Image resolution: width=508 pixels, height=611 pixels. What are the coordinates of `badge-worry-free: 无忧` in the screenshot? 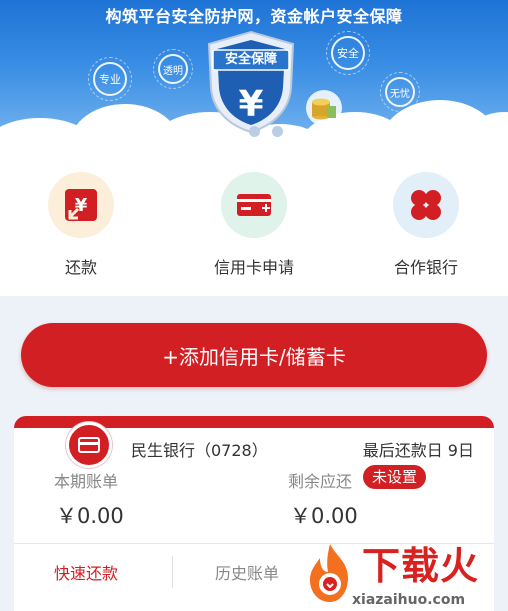 It's located at (400, 92).